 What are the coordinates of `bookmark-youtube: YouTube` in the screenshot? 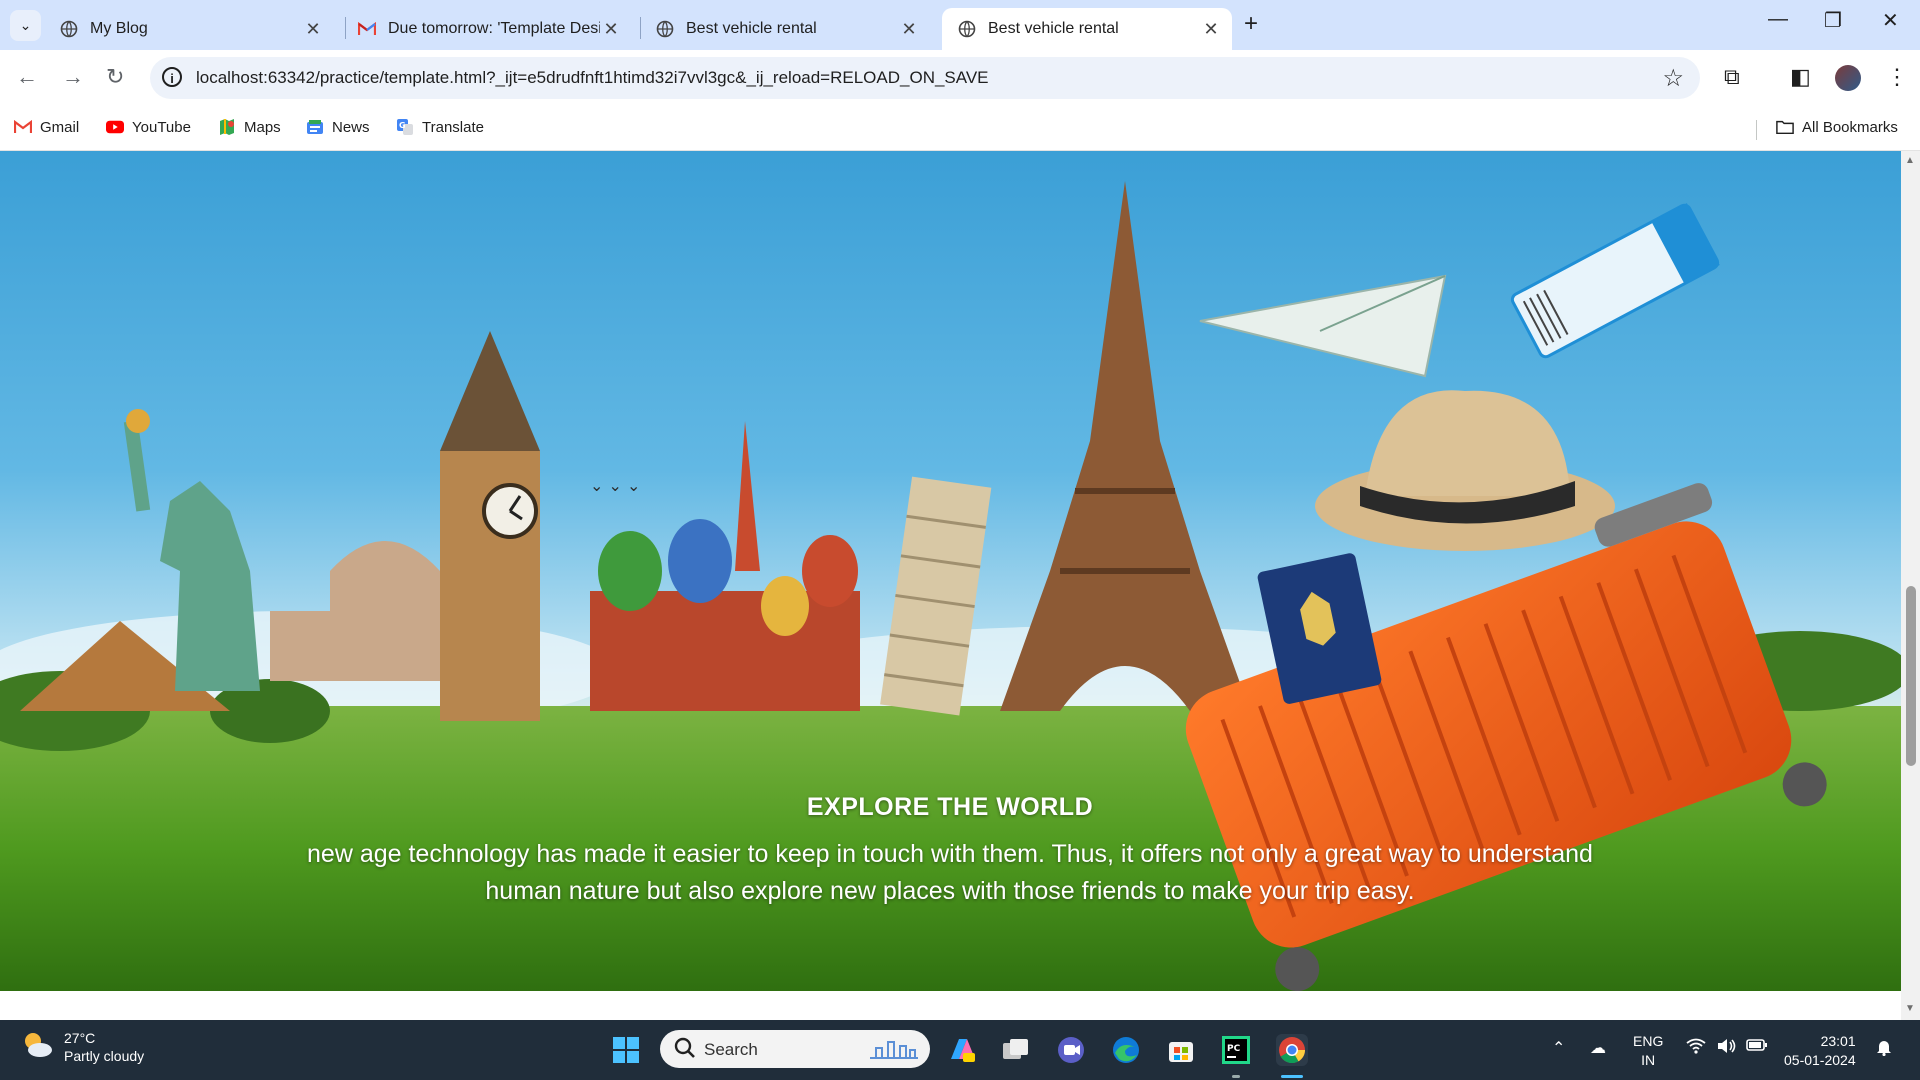 It's located at (148, 127).